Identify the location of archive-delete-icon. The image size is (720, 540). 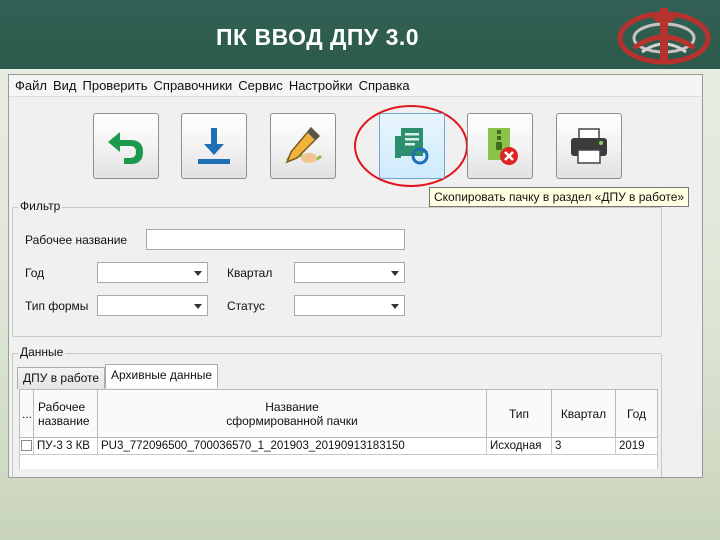
(503, 146).